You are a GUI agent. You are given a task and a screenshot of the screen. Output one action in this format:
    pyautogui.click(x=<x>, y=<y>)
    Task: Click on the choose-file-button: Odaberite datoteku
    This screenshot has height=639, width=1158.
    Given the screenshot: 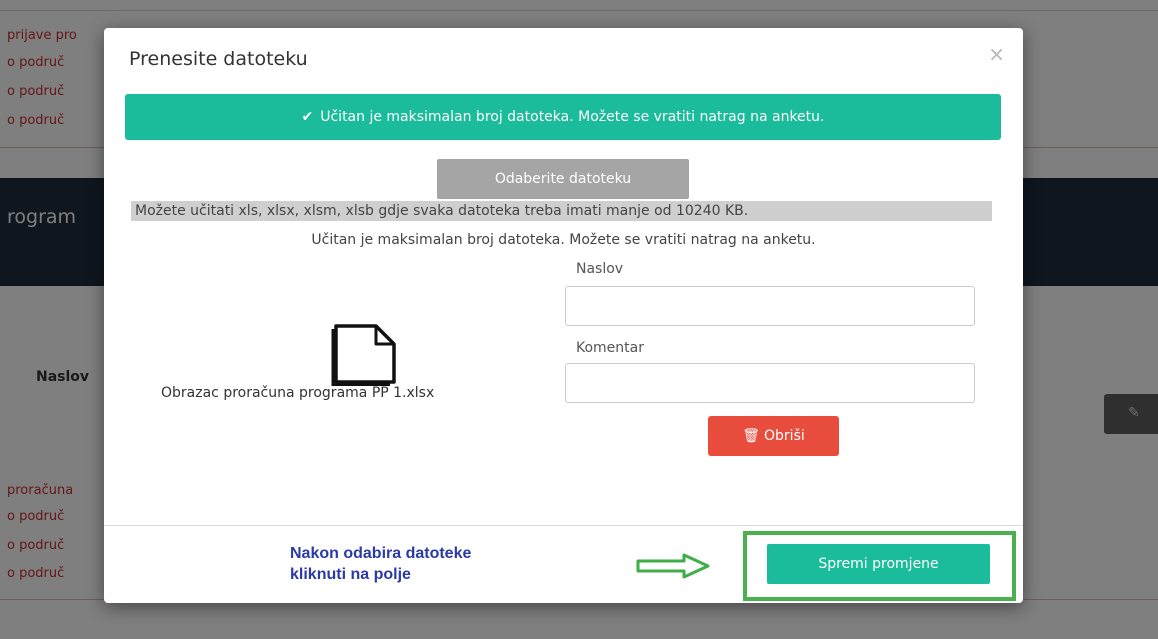 What is the action you would take?
    pyautogui.click(x=563, y=179)
    